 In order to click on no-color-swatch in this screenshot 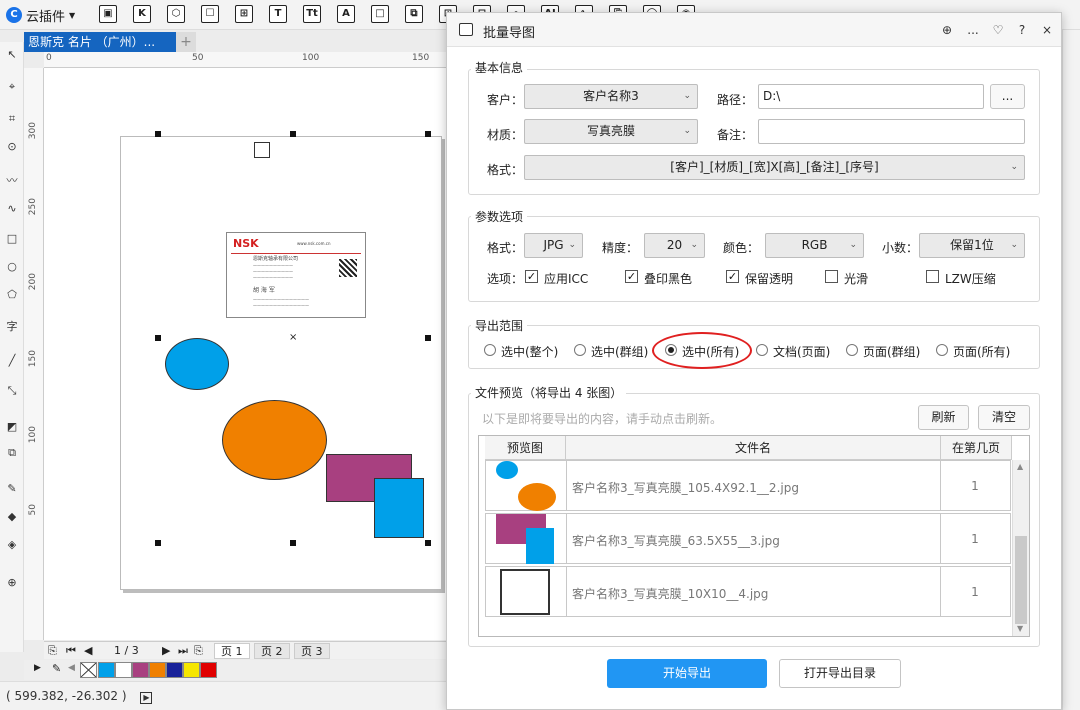, I will do `click(88, 670)`.